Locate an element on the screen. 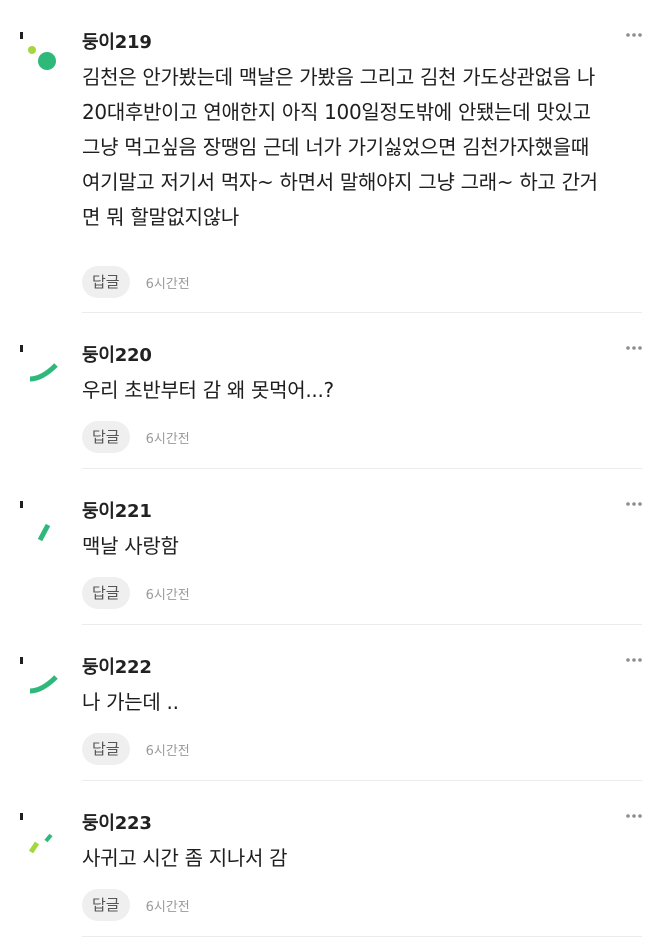 The image size is (658, 941). username: 둥이219 is located at coordinates (117, 41).